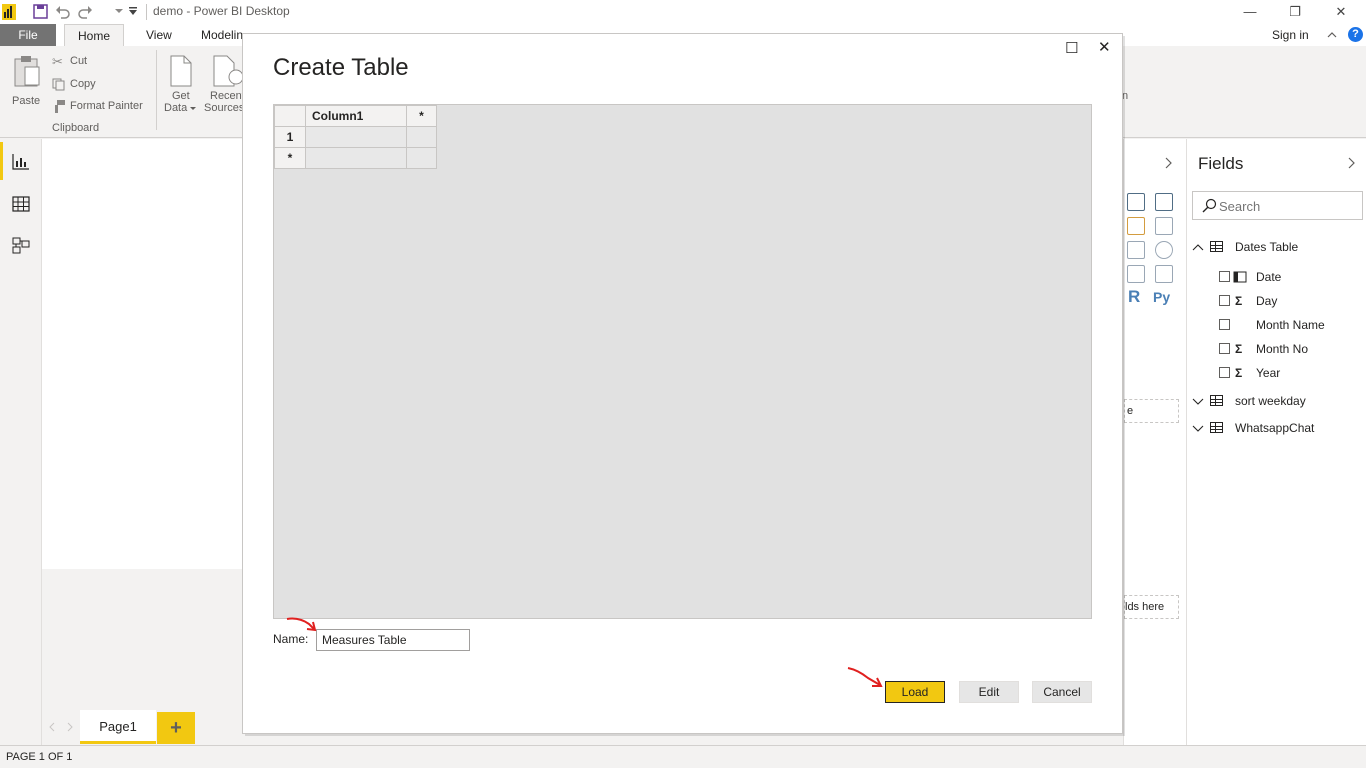 The height and width of the screenshot is (768, 1366). Describe the element at coordinates (70, 727) in the screenshot. I see `next-page-icon` at that location.